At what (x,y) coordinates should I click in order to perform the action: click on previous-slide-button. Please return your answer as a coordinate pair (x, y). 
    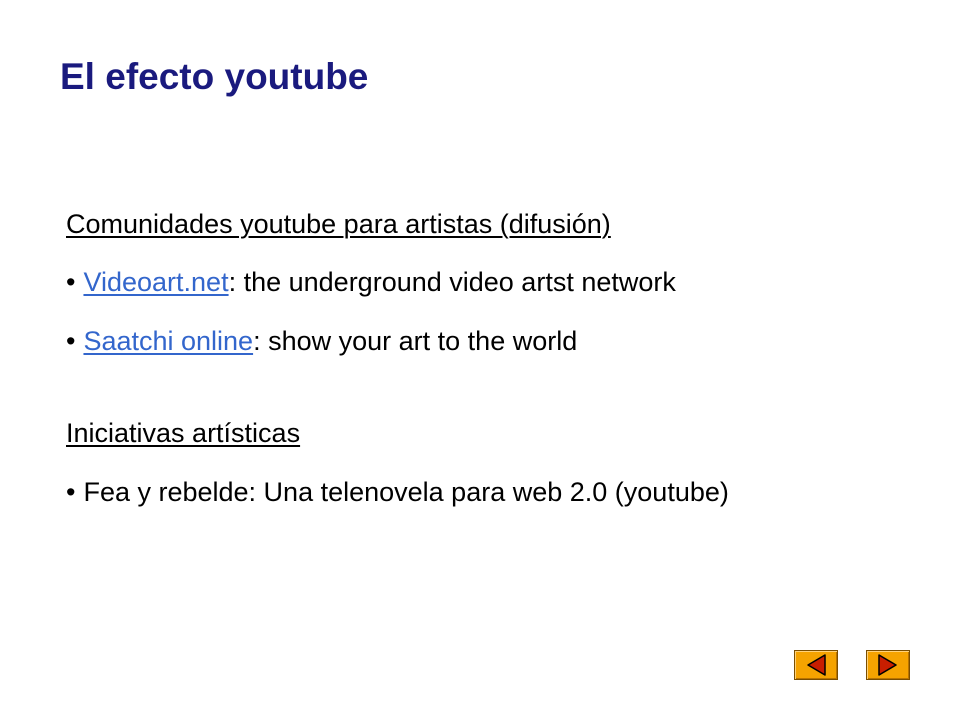
    Looking at the image, I should click on (816, 665).